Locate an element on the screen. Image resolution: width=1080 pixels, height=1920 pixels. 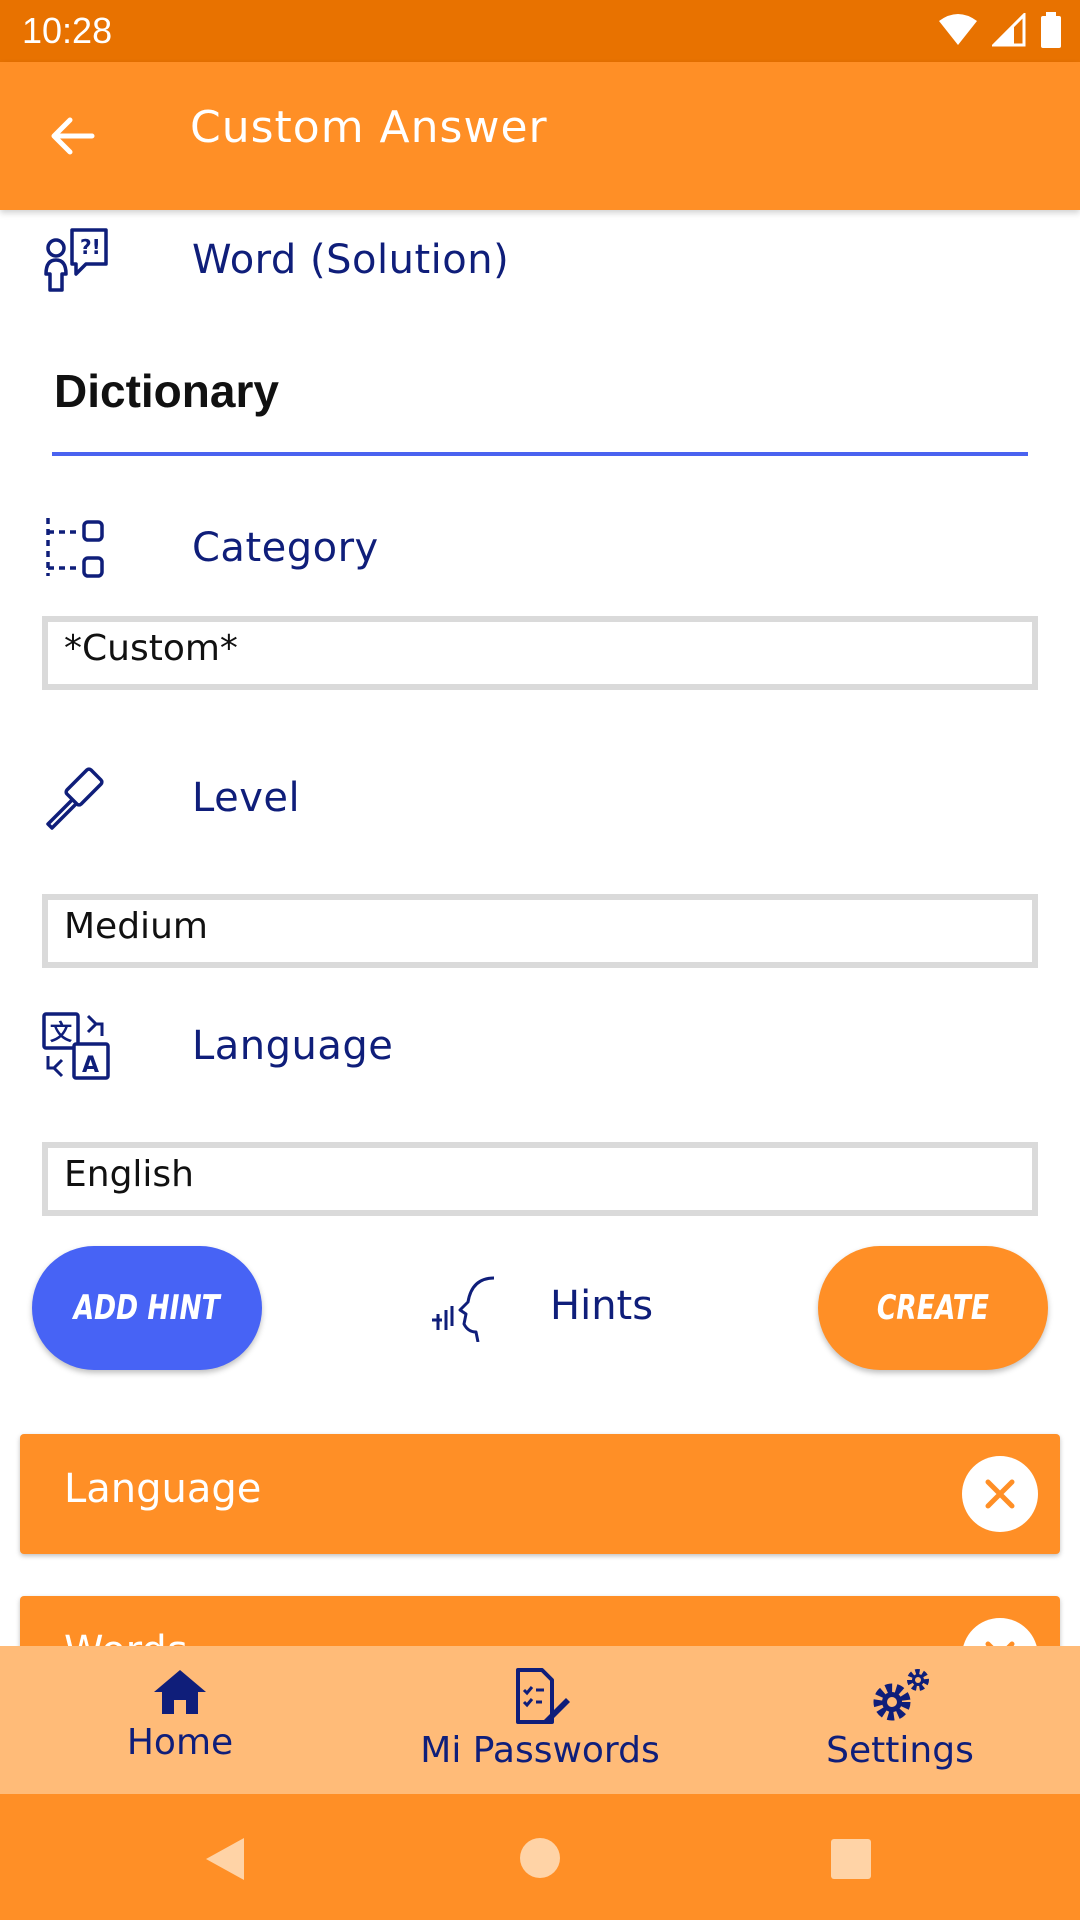
status-time: 10:28 is located at coordinates (67, 30).